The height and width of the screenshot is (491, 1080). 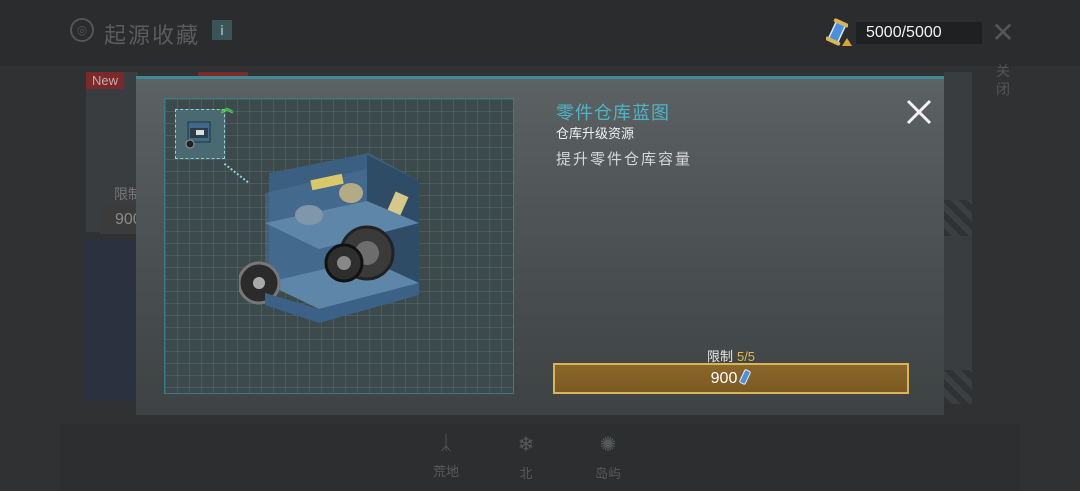 I want to click on item-description: 提升零件仓库容量, so click(x=624, y=159).